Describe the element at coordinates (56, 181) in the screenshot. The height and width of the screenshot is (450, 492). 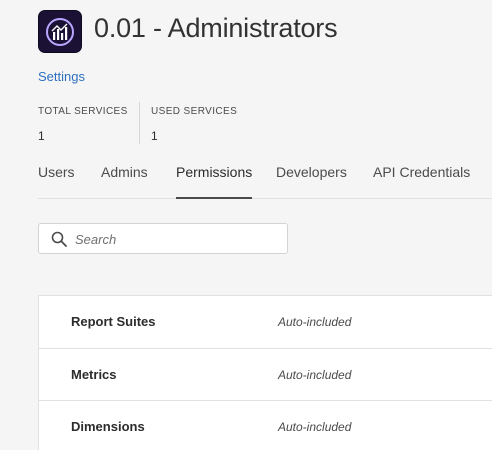
I see `tab-users: Users` at that location.